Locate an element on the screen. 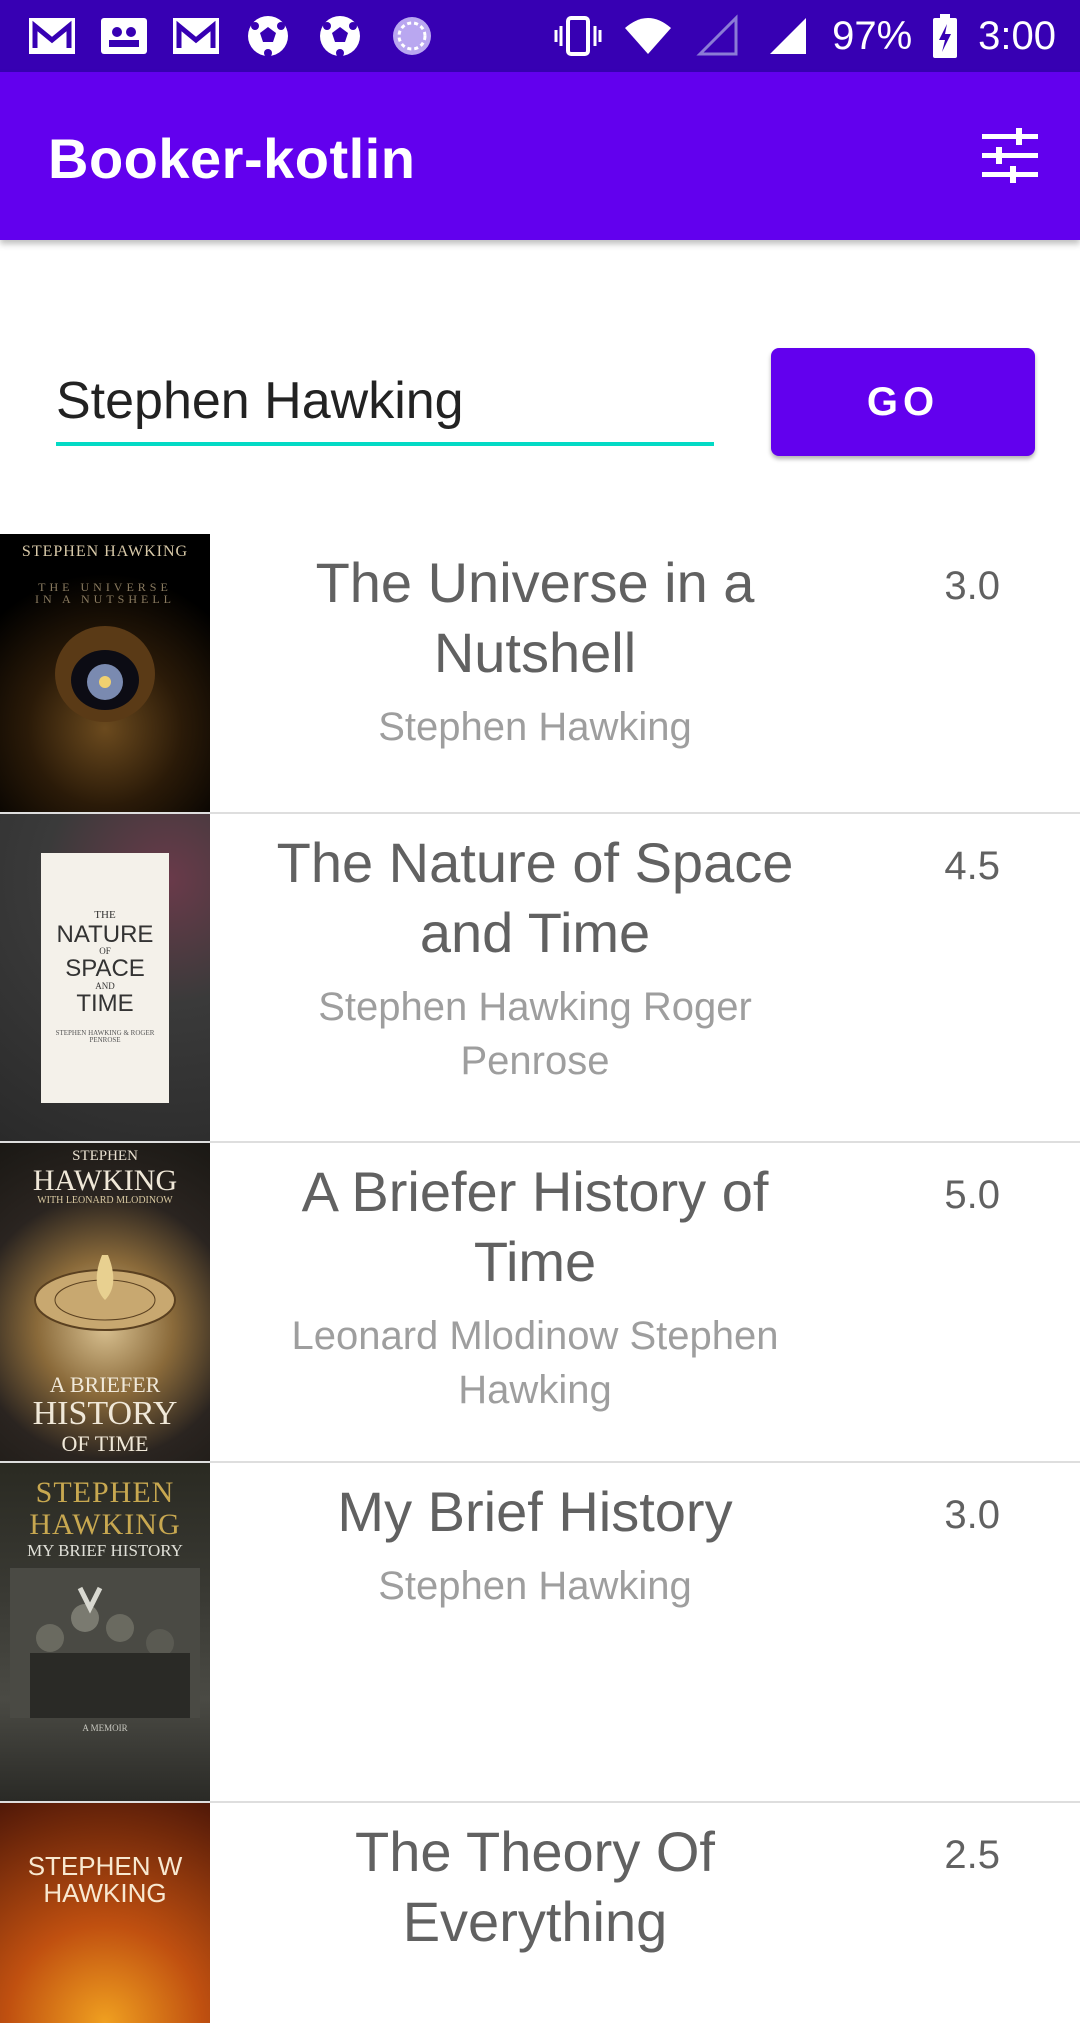 Image resolution: width=1080 pixels, height=2023 pixels. book-rating: 2.5 is located at coordinates (972, 1855).